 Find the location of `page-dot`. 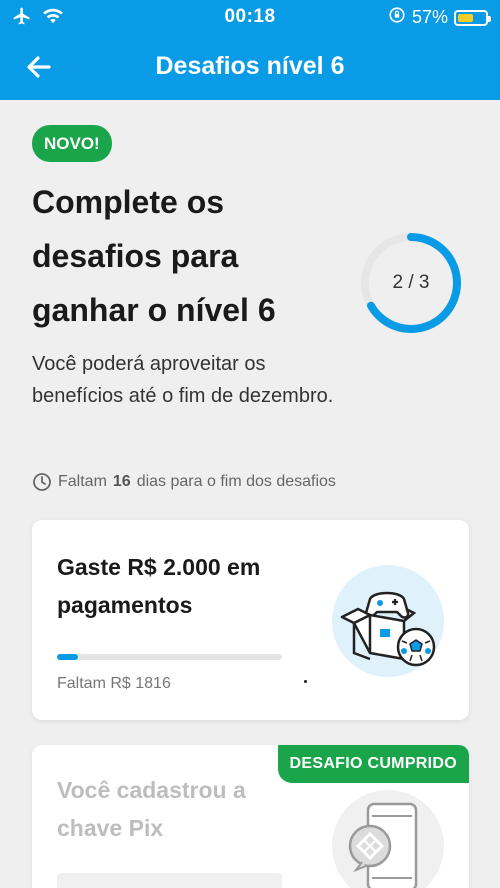

page-dot is located at coordinates (305, 681).